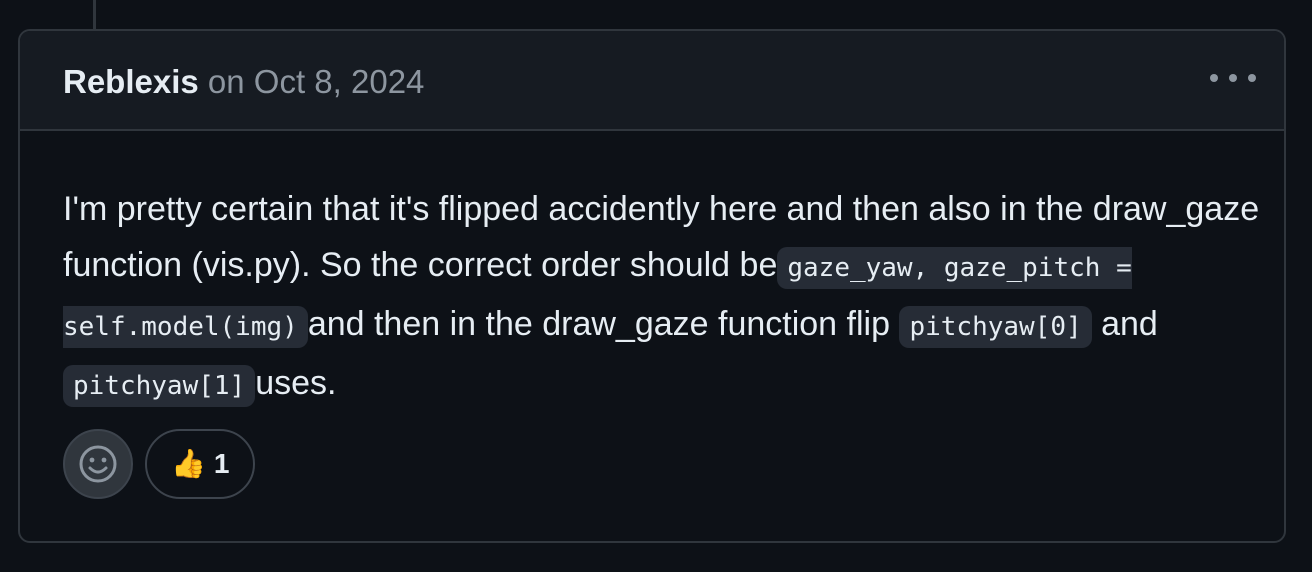 This screenshot has width=1312, height=572. I want to click on reactions-bar: 👍 1, so click(159, 464).